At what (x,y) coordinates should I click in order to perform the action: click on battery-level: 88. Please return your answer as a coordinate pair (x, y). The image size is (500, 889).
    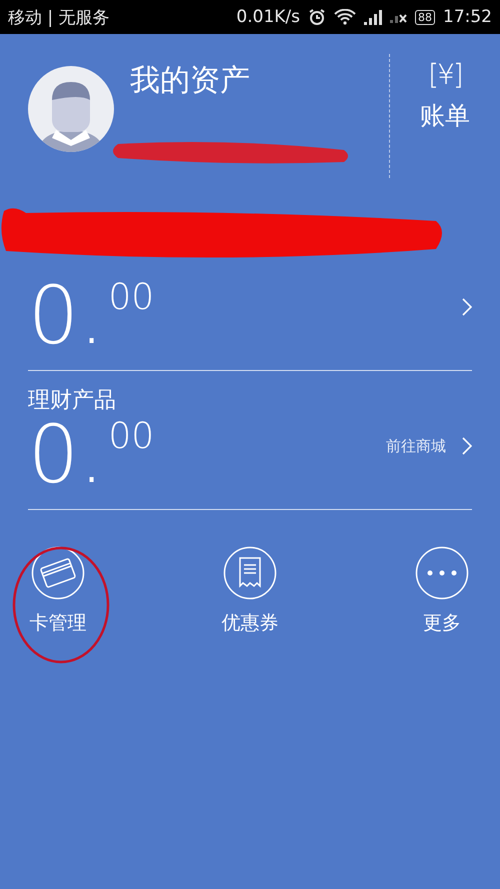
    Looking at the image, I should click on (425, 17).